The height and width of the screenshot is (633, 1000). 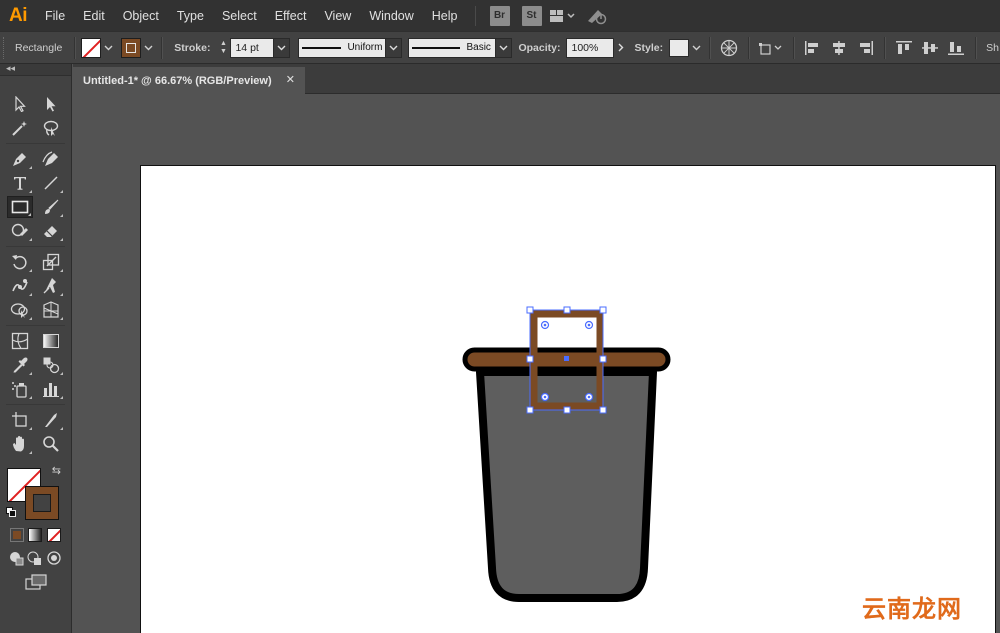 I want to click on scale-tool-icon, so click(x=51, y=262).